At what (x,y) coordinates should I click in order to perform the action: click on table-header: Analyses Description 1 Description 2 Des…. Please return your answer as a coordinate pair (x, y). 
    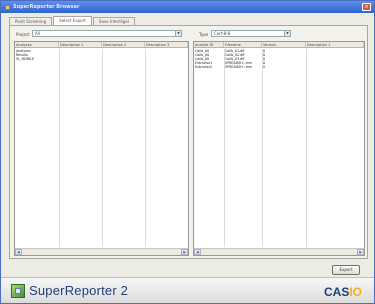
    Looking at the image, I should click on (101, 45).